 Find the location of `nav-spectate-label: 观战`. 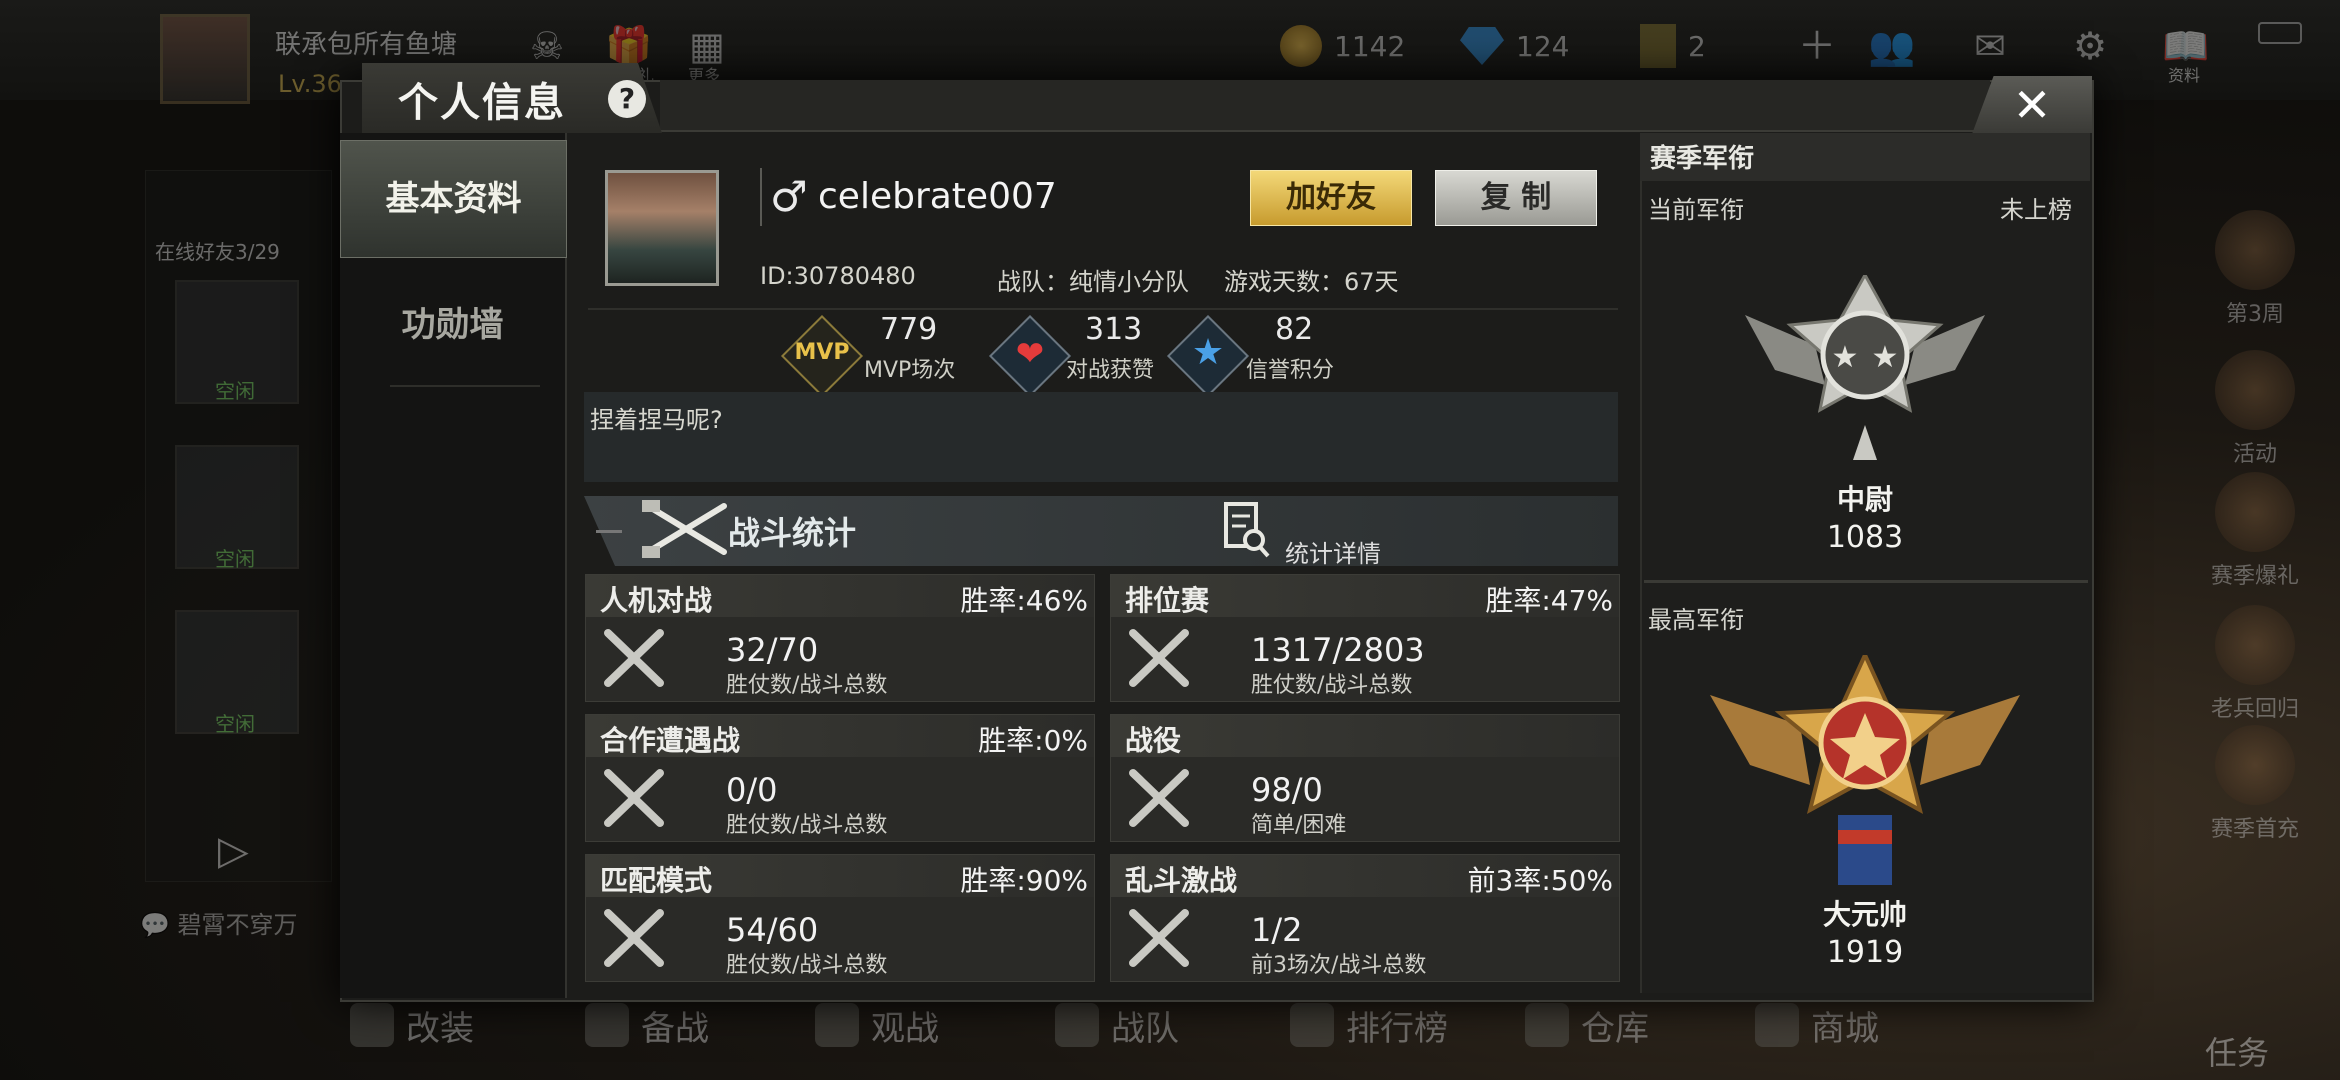

nav-spectate-label: 观战 is located at coordinates (905, 1028).